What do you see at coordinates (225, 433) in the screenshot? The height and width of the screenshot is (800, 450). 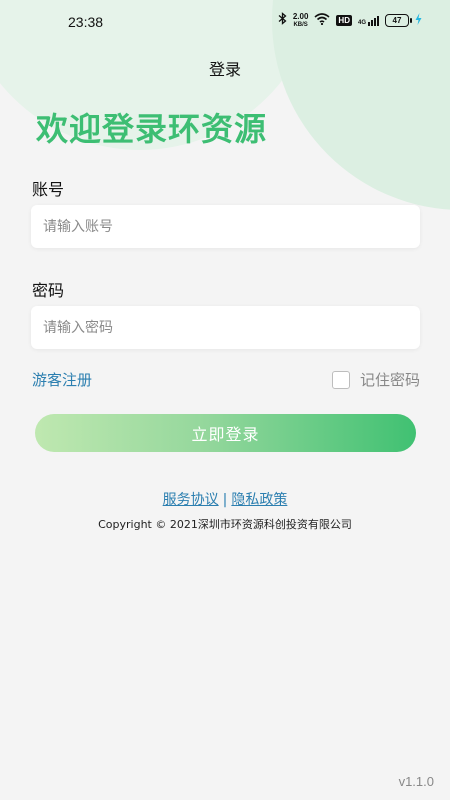 I see `login-button: 立即登录` at bounding box center [225, 433].